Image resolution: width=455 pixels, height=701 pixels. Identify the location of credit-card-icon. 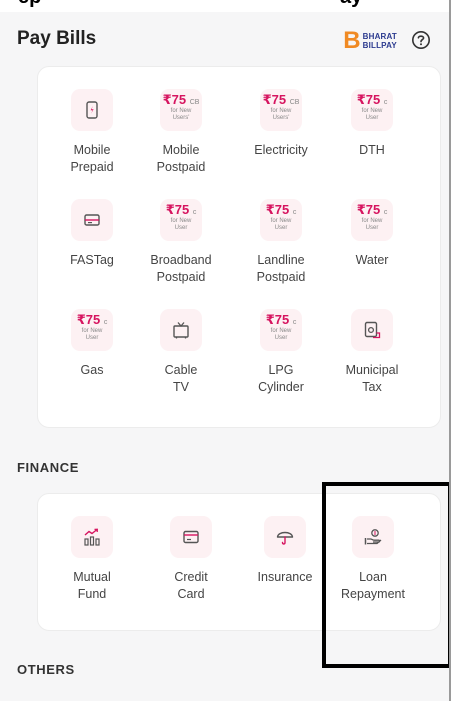
(191, 537).